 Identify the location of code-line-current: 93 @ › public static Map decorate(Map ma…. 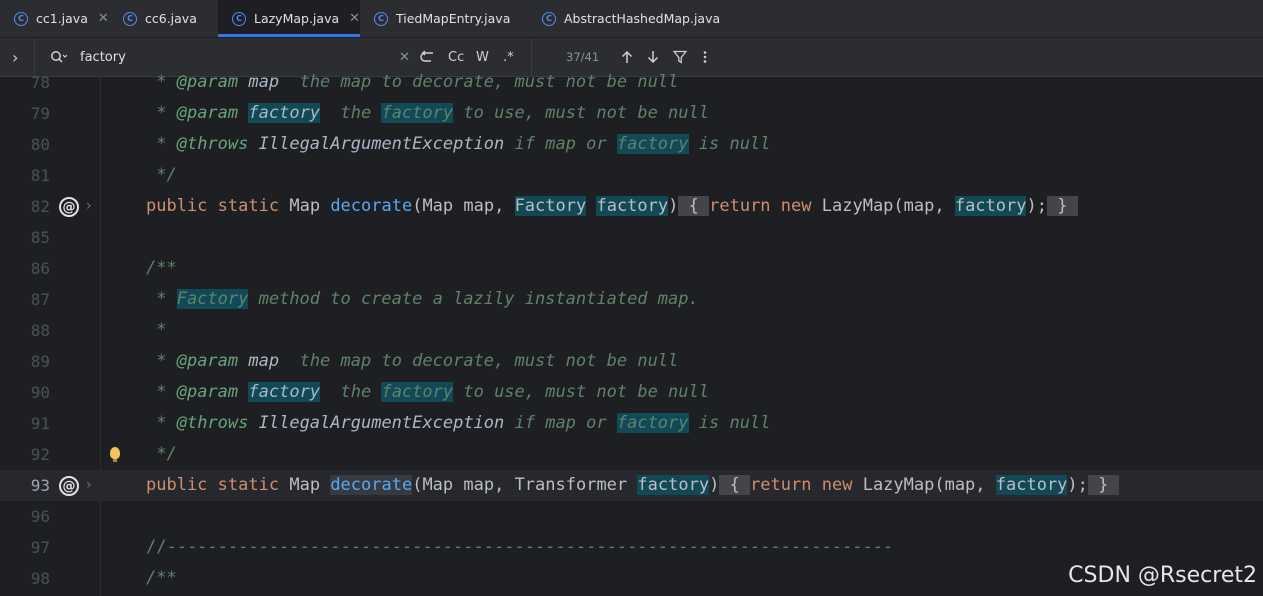
(631, 485).